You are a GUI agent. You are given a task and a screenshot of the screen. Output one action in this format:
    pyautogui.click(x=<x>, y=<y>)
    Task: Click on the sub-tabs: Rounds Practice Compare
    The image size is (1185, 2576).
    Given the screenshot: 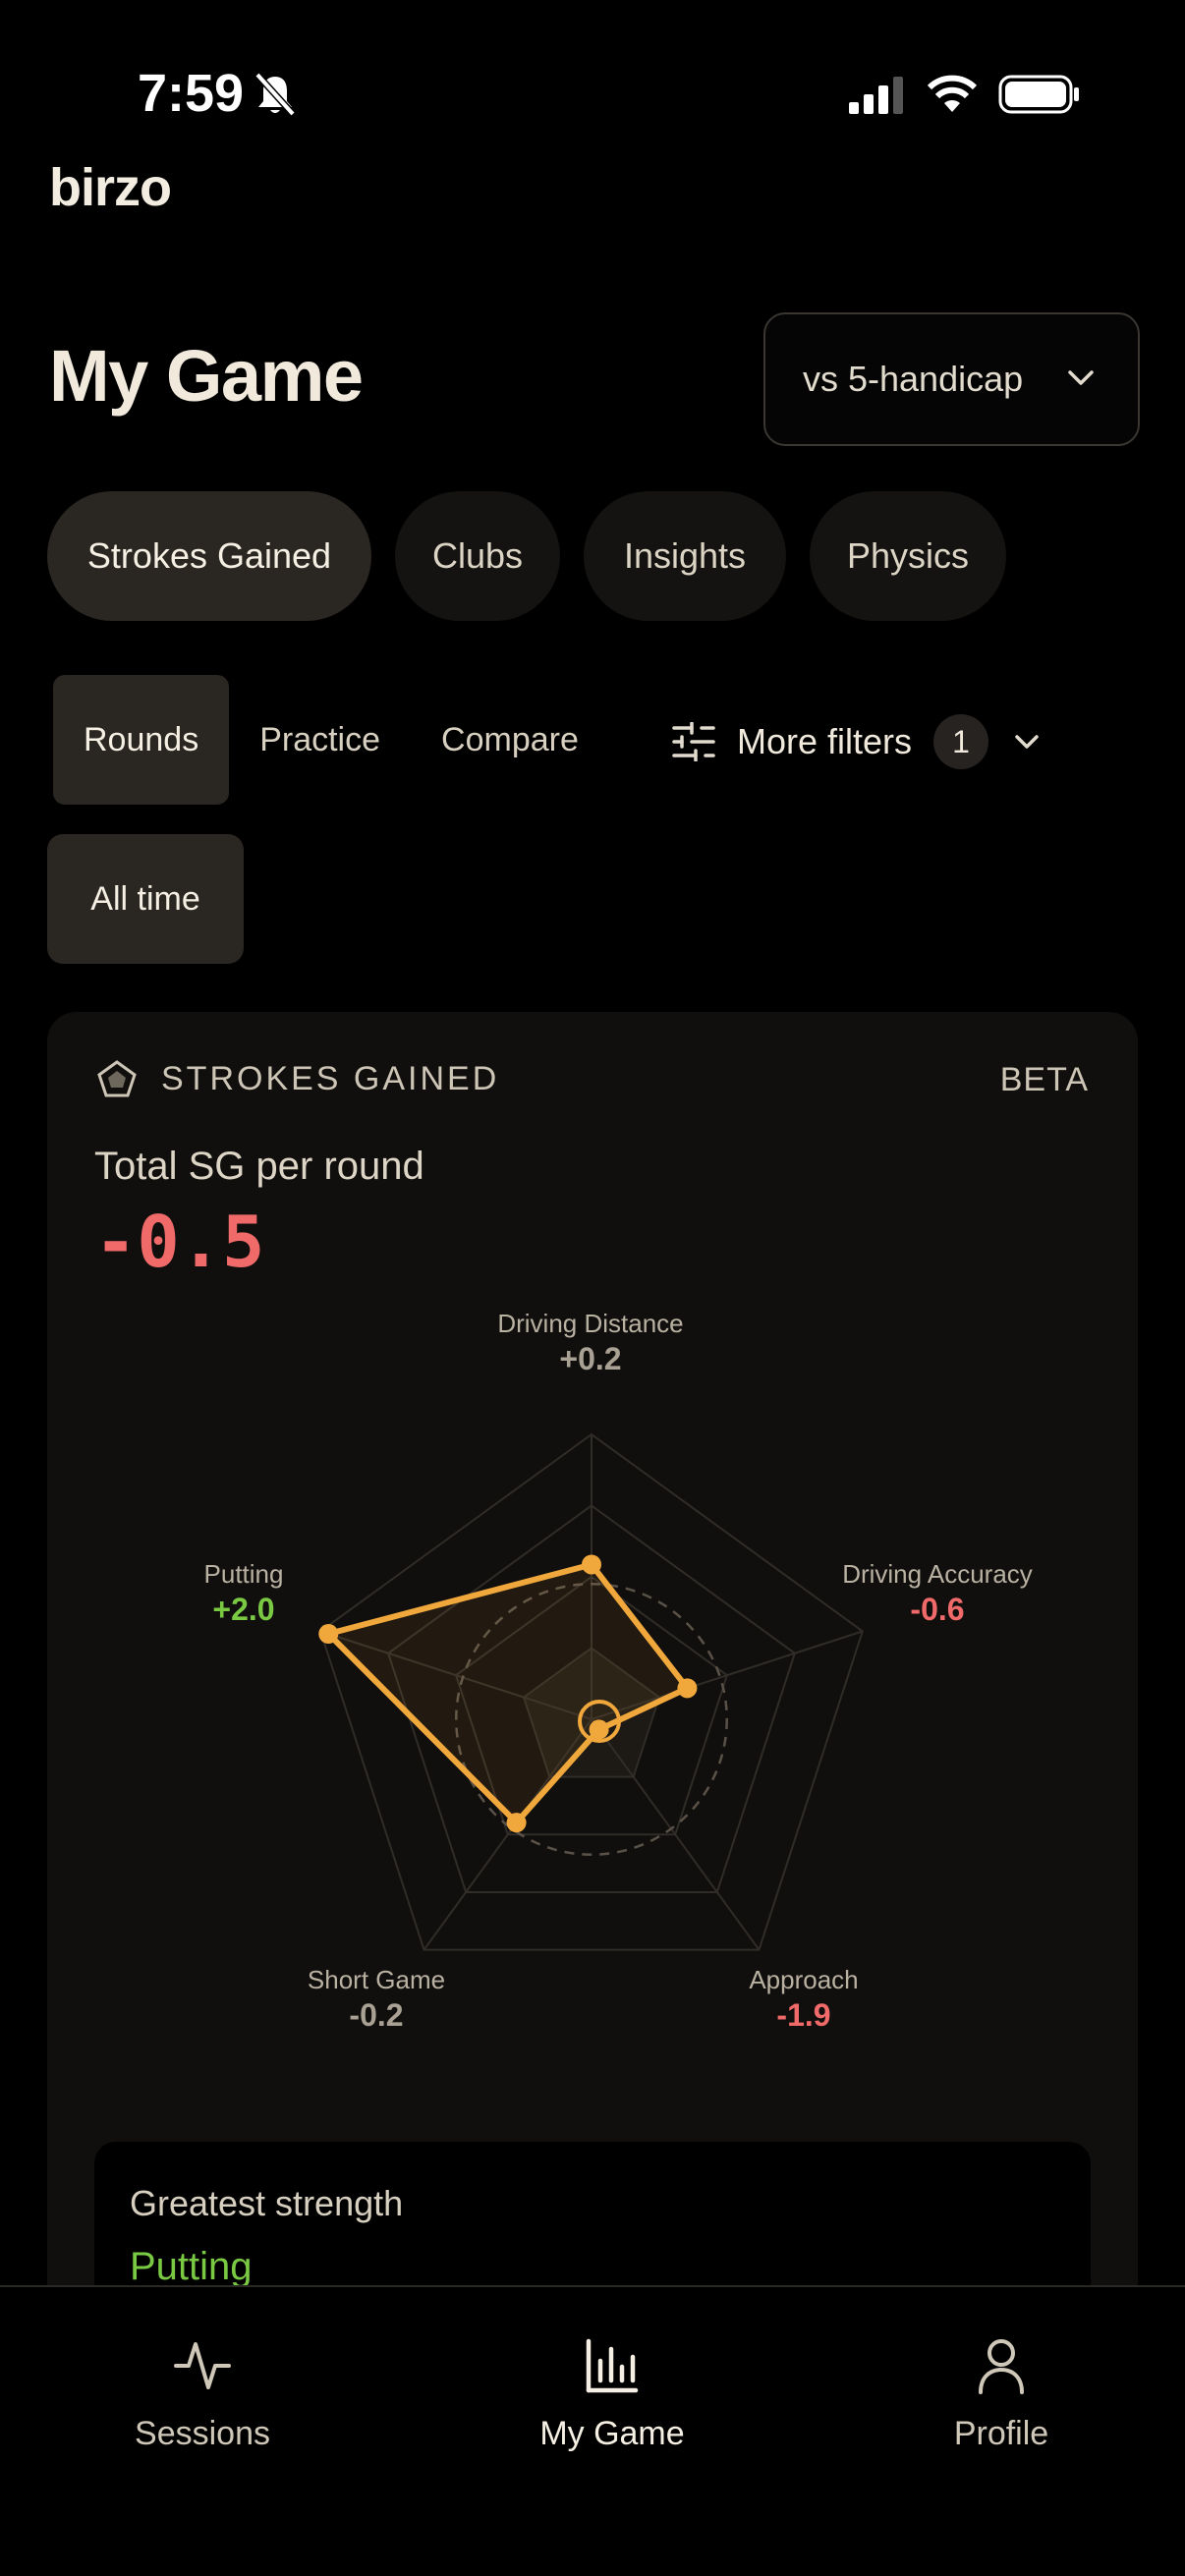 What is the action you would take?
    pyautogui.click(x=331, y=740)
    